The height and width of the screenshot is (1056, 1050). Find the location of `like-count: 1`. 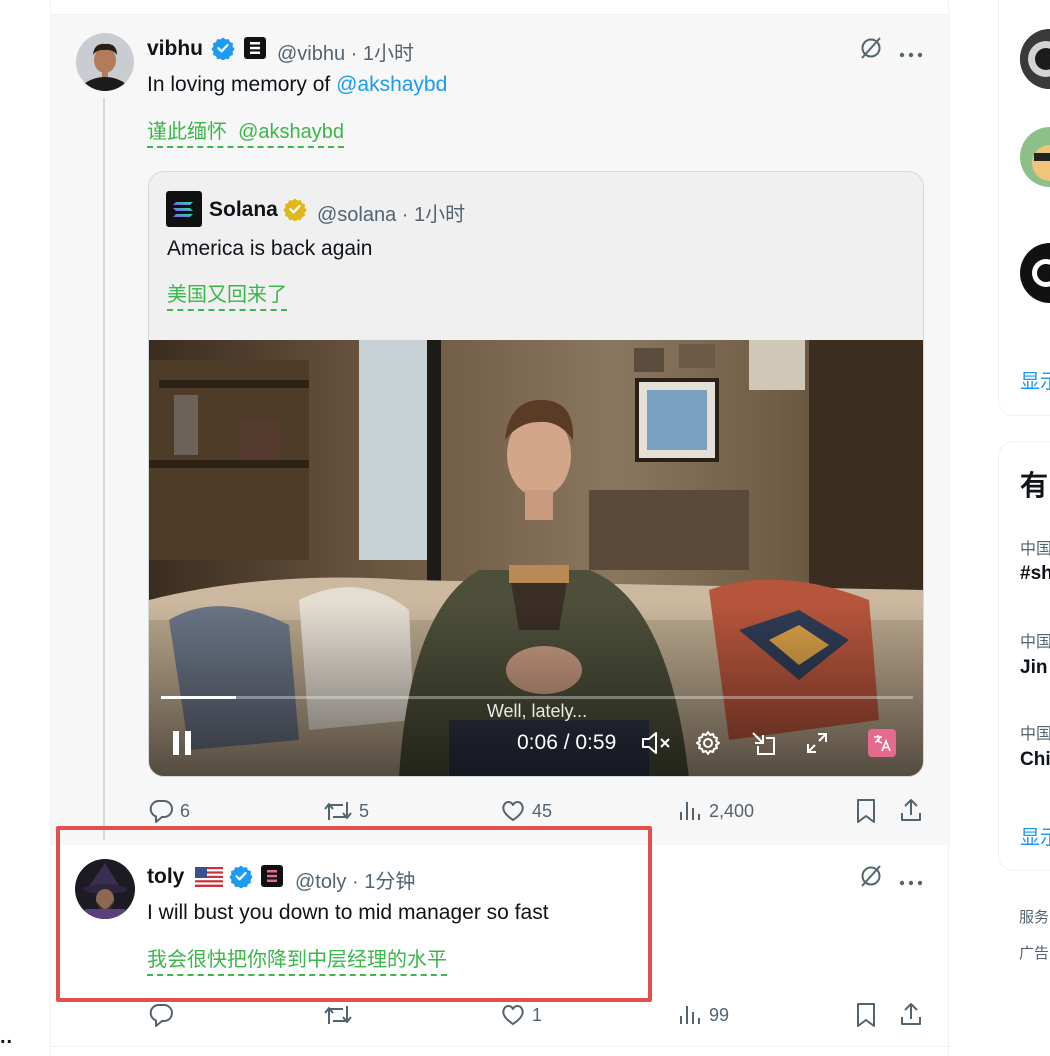

like-count: 1 is located at coordinates (537, 1014).